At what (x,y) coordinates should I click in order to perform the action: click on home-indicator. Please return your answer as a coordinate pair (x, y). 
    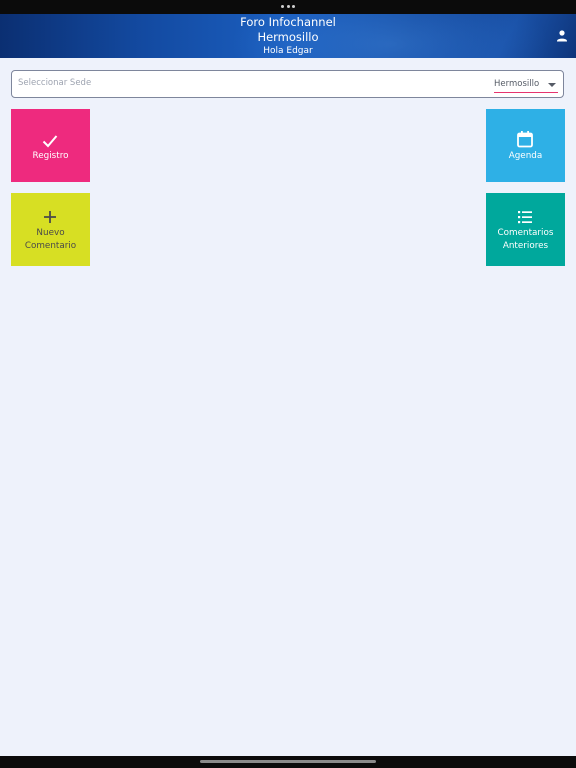
    Looking at the image, I should click on (288, 761).